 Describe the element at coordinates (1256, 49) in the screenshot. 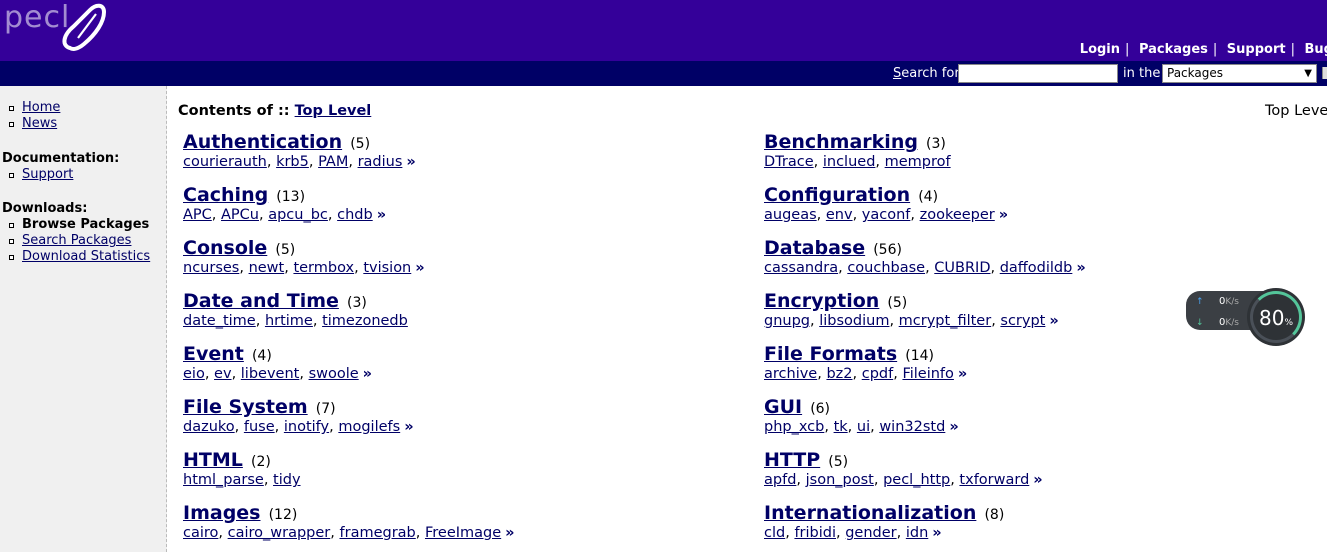

I see `nav-support: Support` at that location.